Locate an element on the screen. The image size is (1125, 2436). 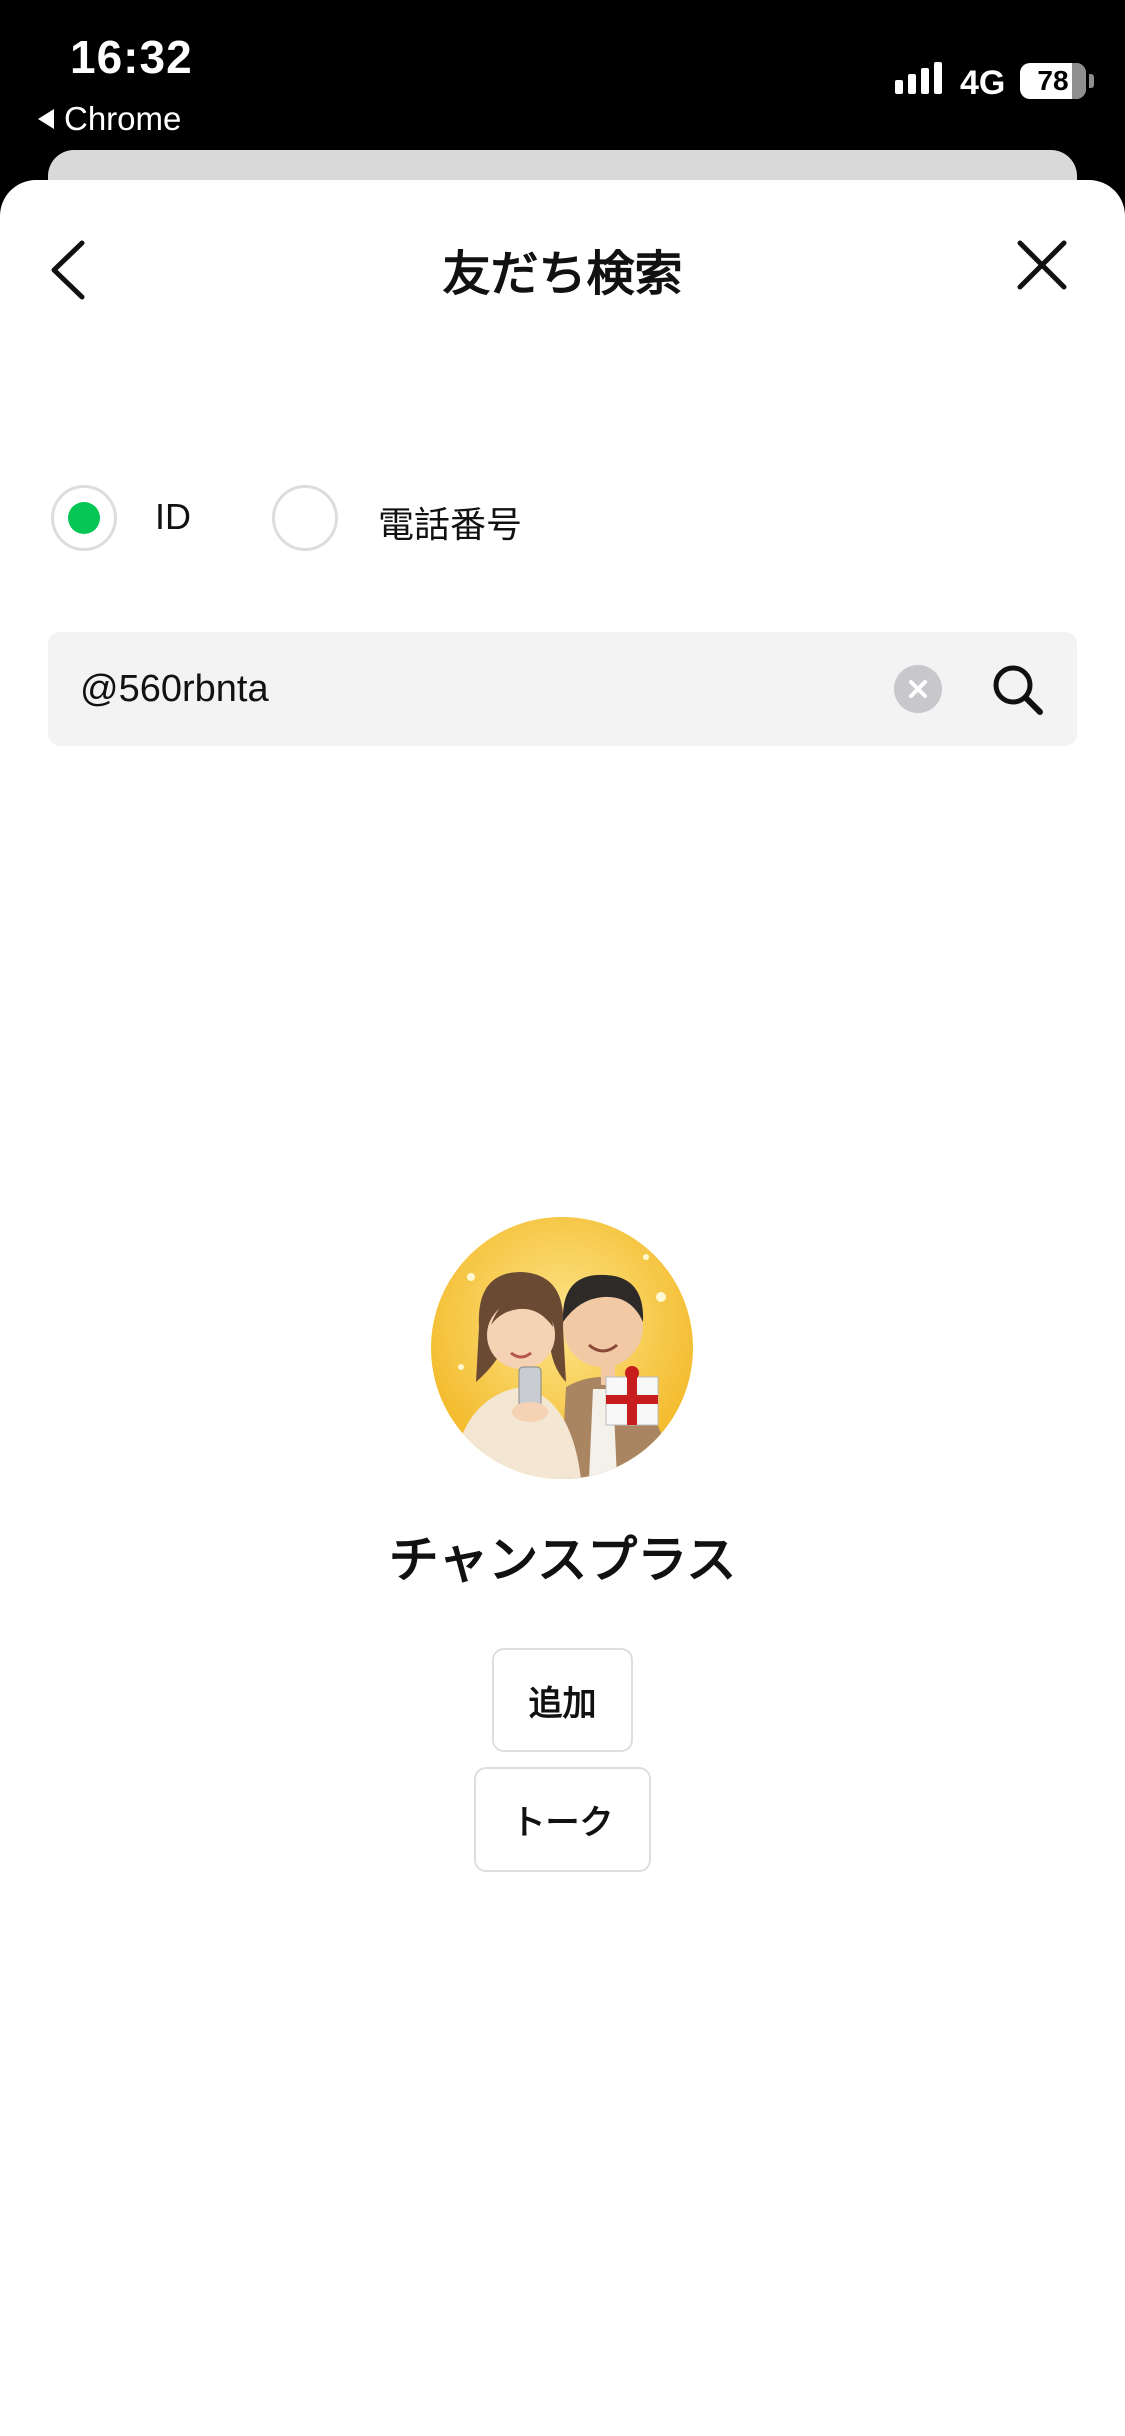
profile-avatar is located at coordinates (562, 1348).